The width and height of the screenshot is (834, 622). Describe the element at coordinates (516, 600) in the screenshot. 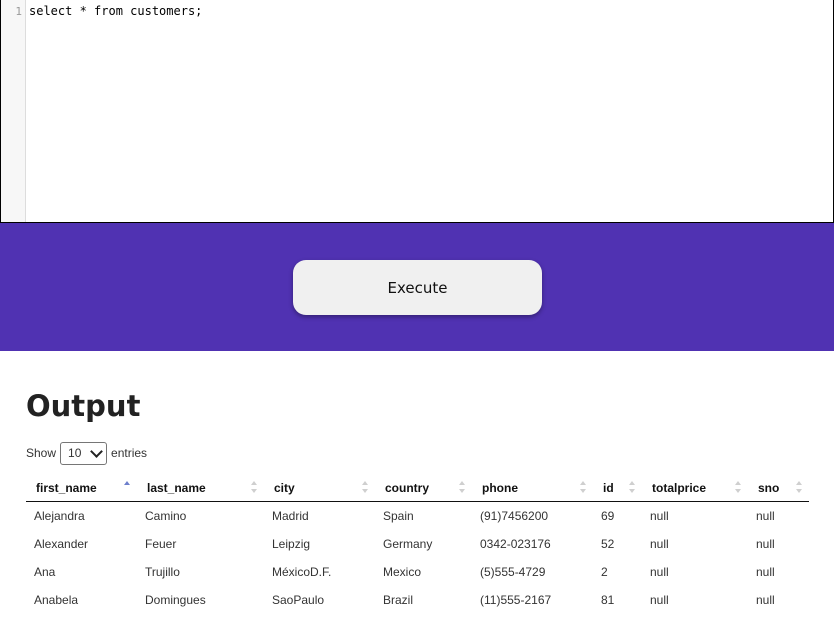

I see `table-cell: (11)555-2167` at that location.